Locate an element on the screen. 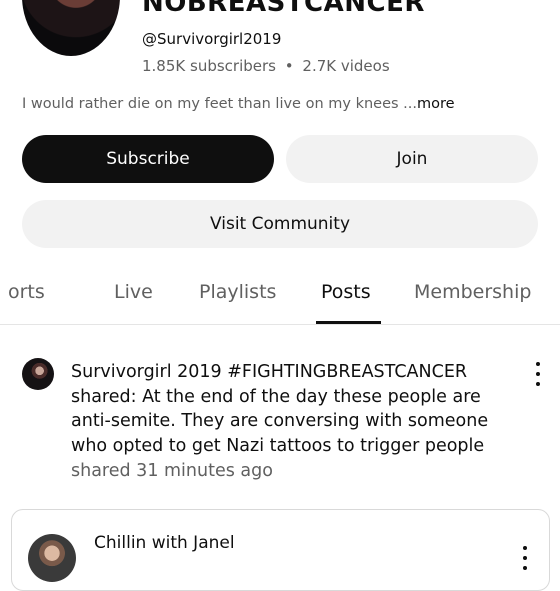 The width and height of the screenshot is (560, 591). post-author-avatar is located at coordinates (38, 374).